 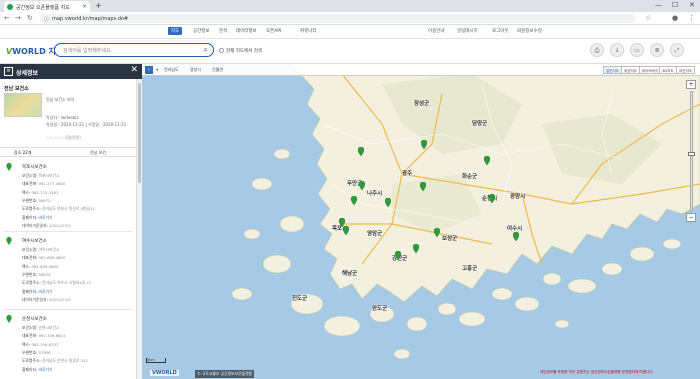 I want to click on item-thumbnail, so click(x=23, y=105).